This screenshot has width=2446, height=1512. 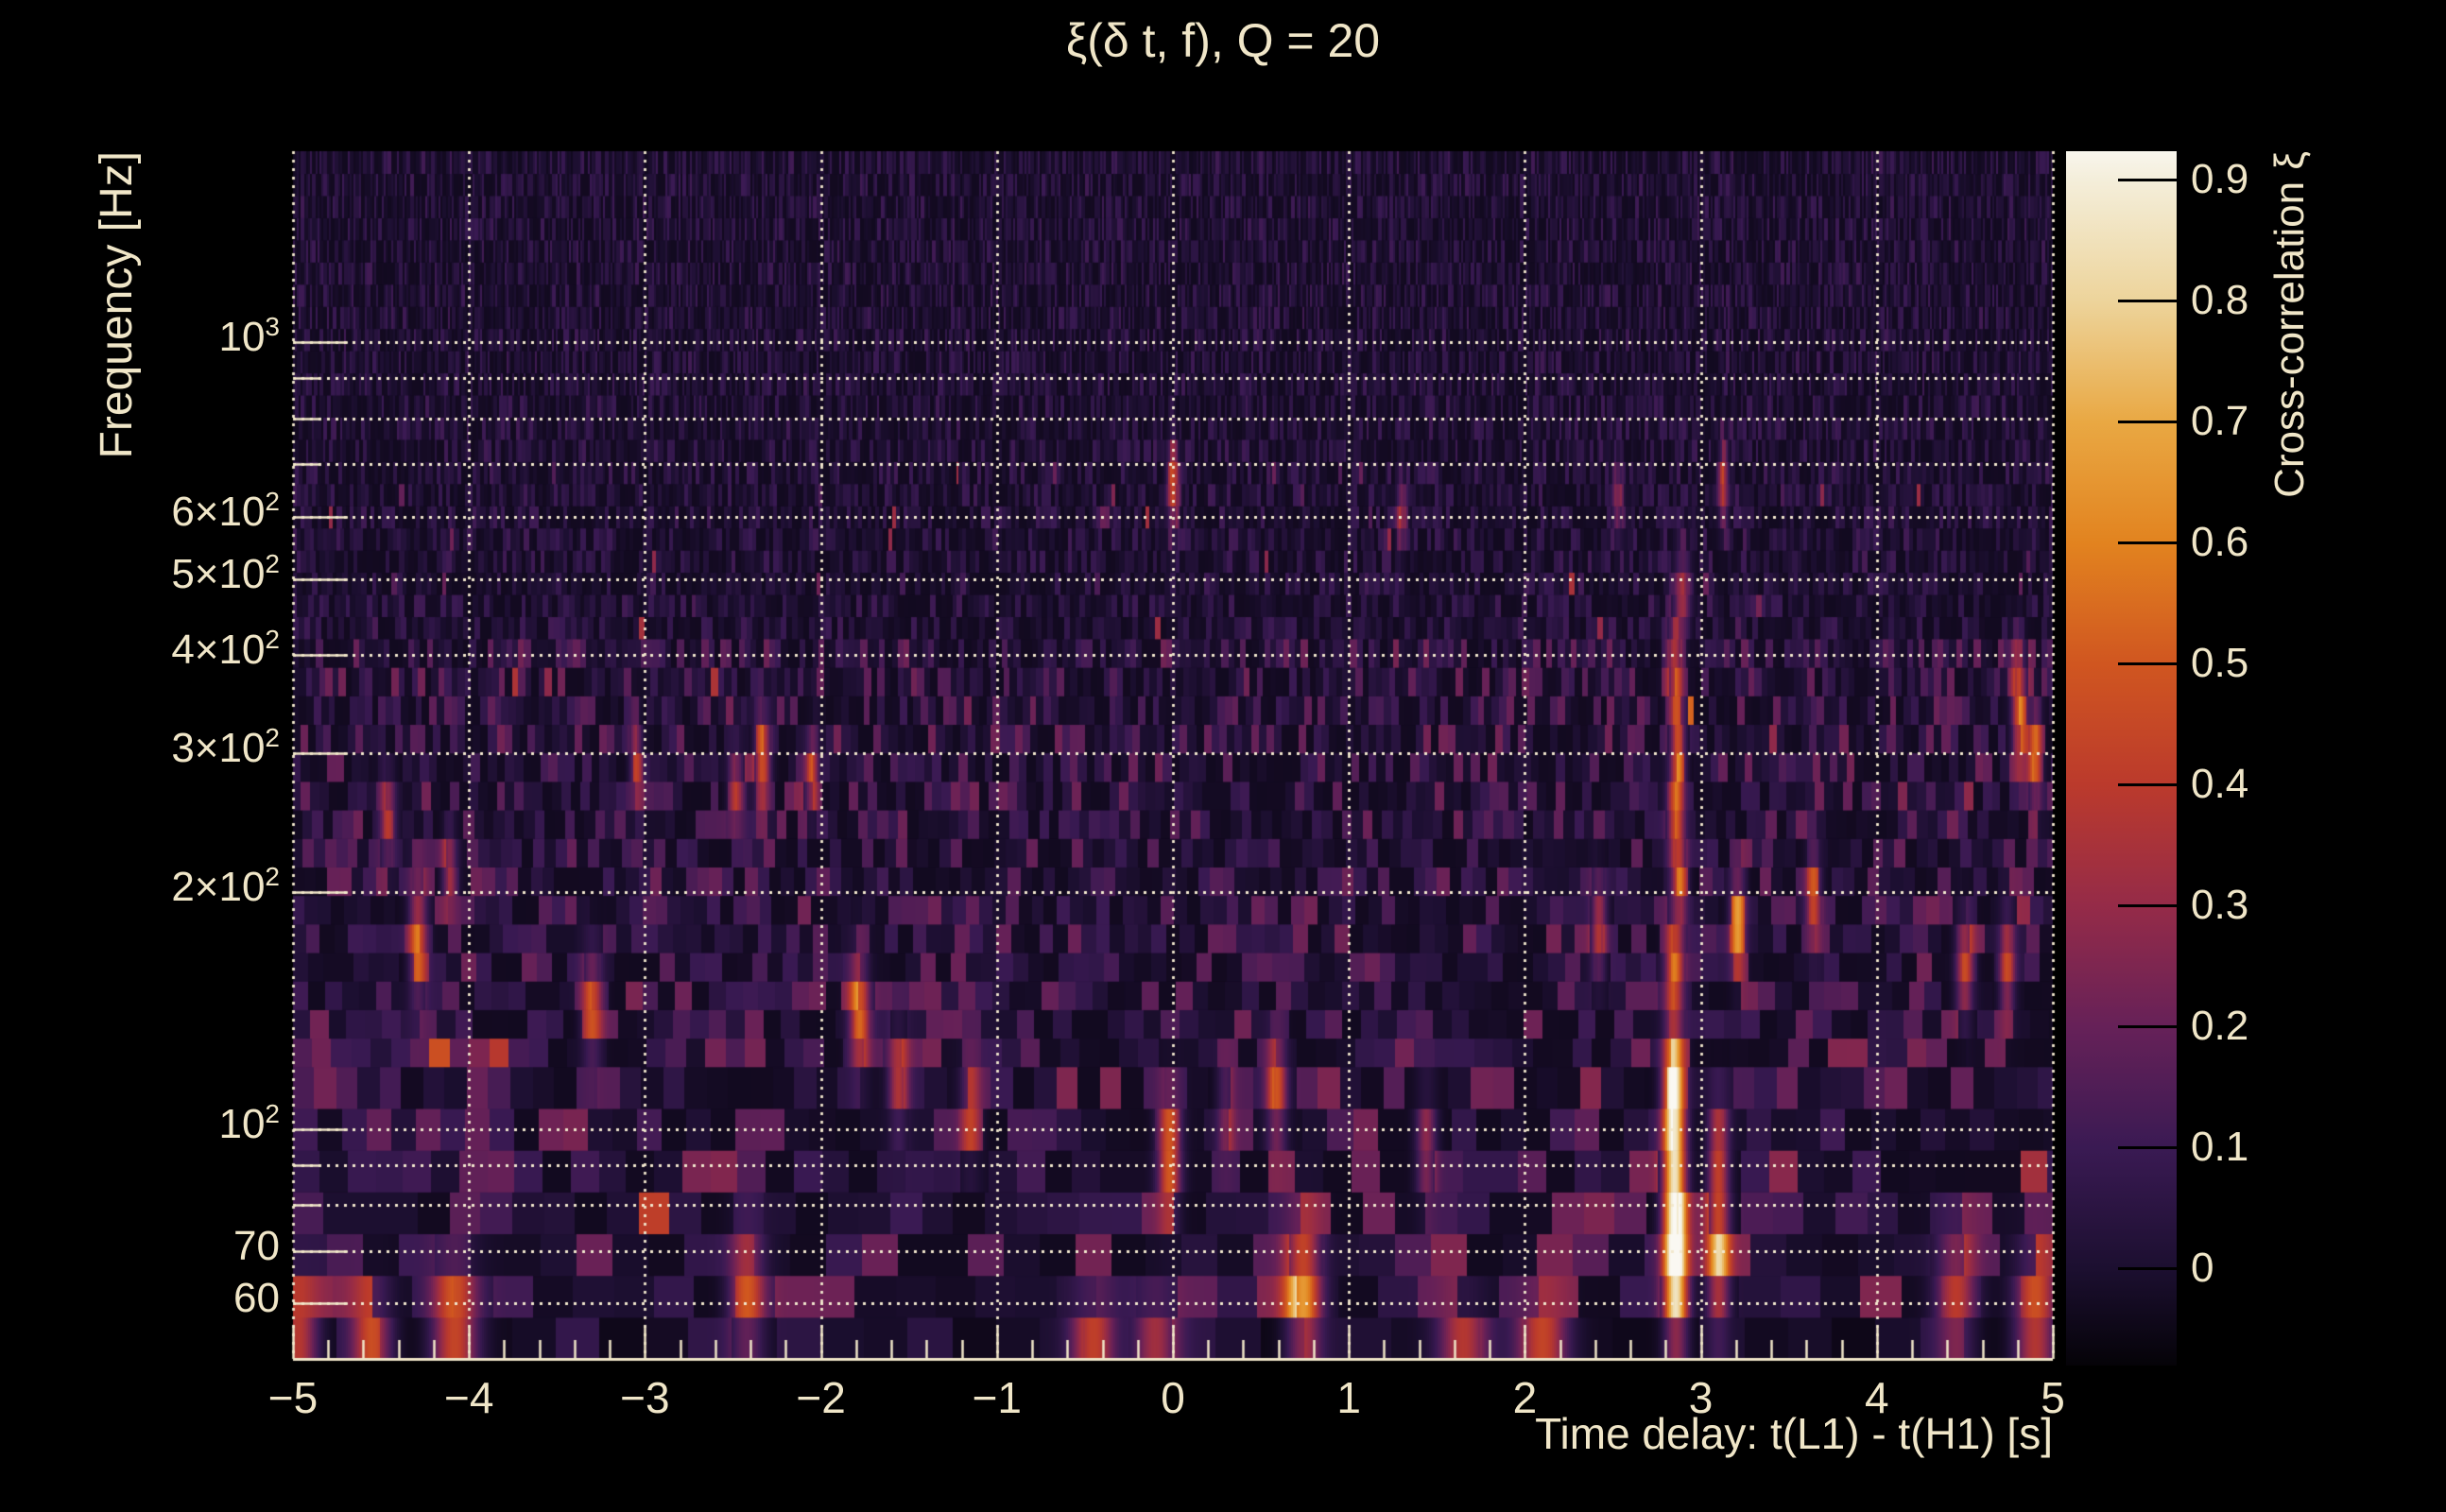 I want to click on colorbar-tick-label: 0.4, so click(x=2220, y=783).